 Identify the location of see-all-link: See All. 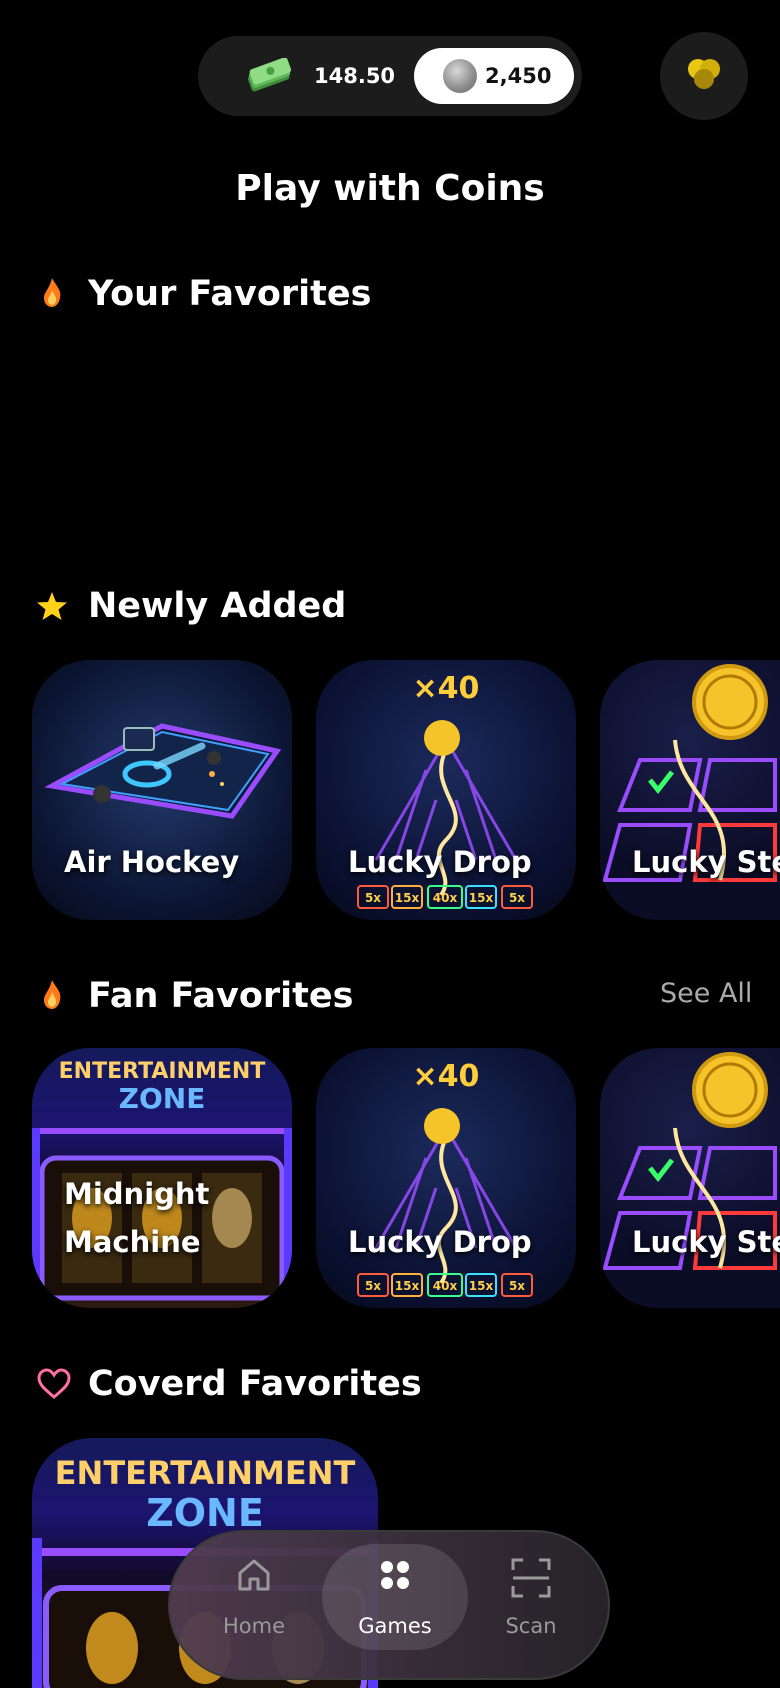
(706, 994).